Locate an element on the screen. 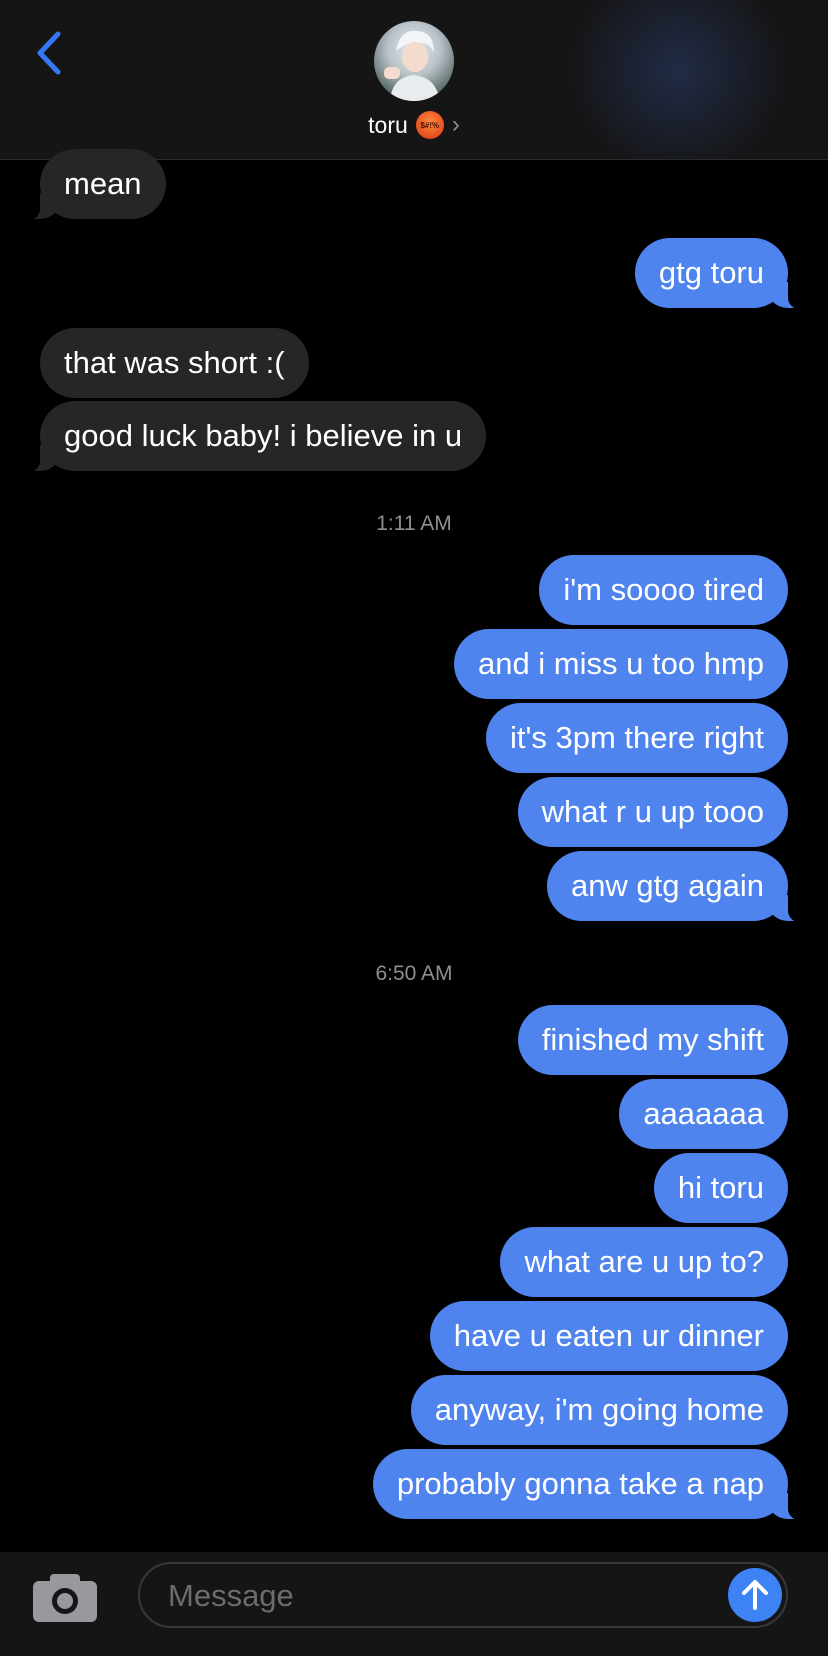 This screenshot has height=1656, width=828. message-received: mean is located at coordinates (92, 185).